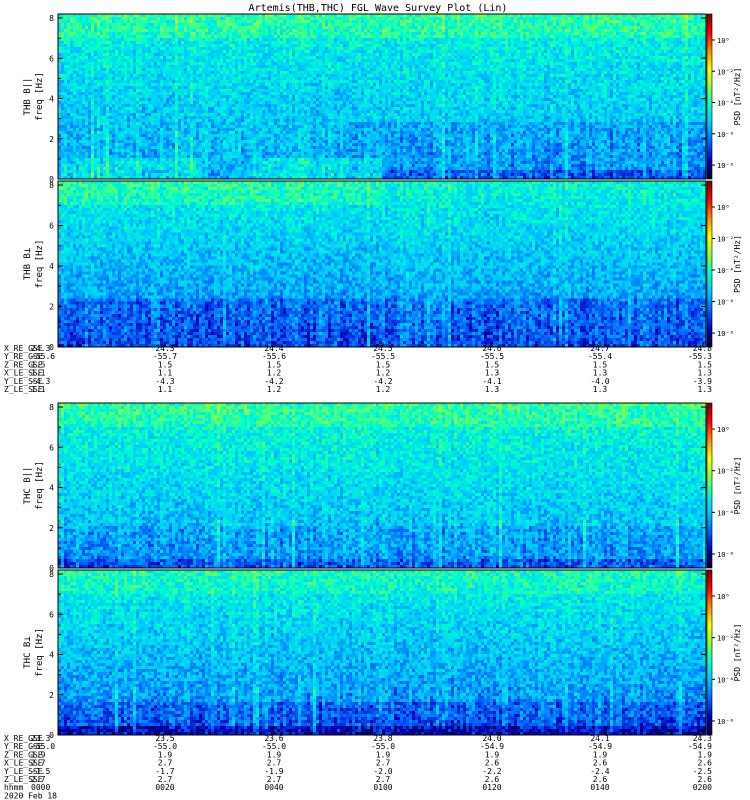  What do you see at coordinates (382, 787) in the screenshot?
I see `ephem-value: 0100` at bounding box center [382, 787].